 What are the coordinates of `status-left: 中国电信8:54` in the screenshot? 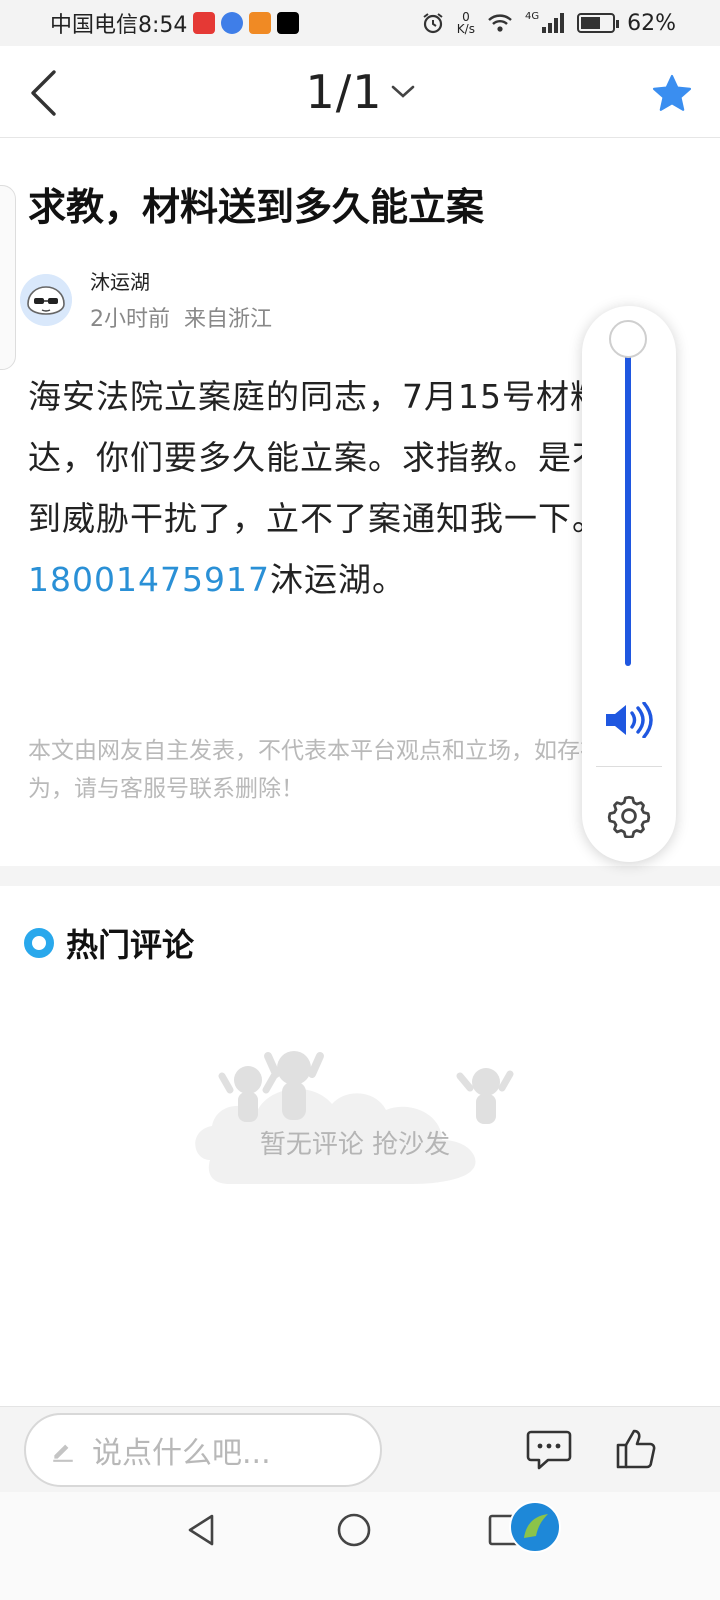 It's located at (175, 23).